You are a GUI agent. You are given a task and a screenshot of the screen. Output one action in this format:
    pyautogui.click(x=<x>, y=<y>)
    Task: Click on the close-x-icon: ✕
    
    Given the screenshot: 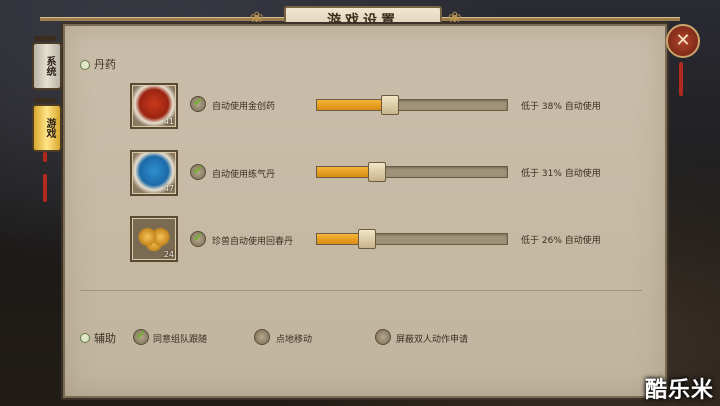 What is the action you would take?
    pyautogui.click(x=683, y=40)
    